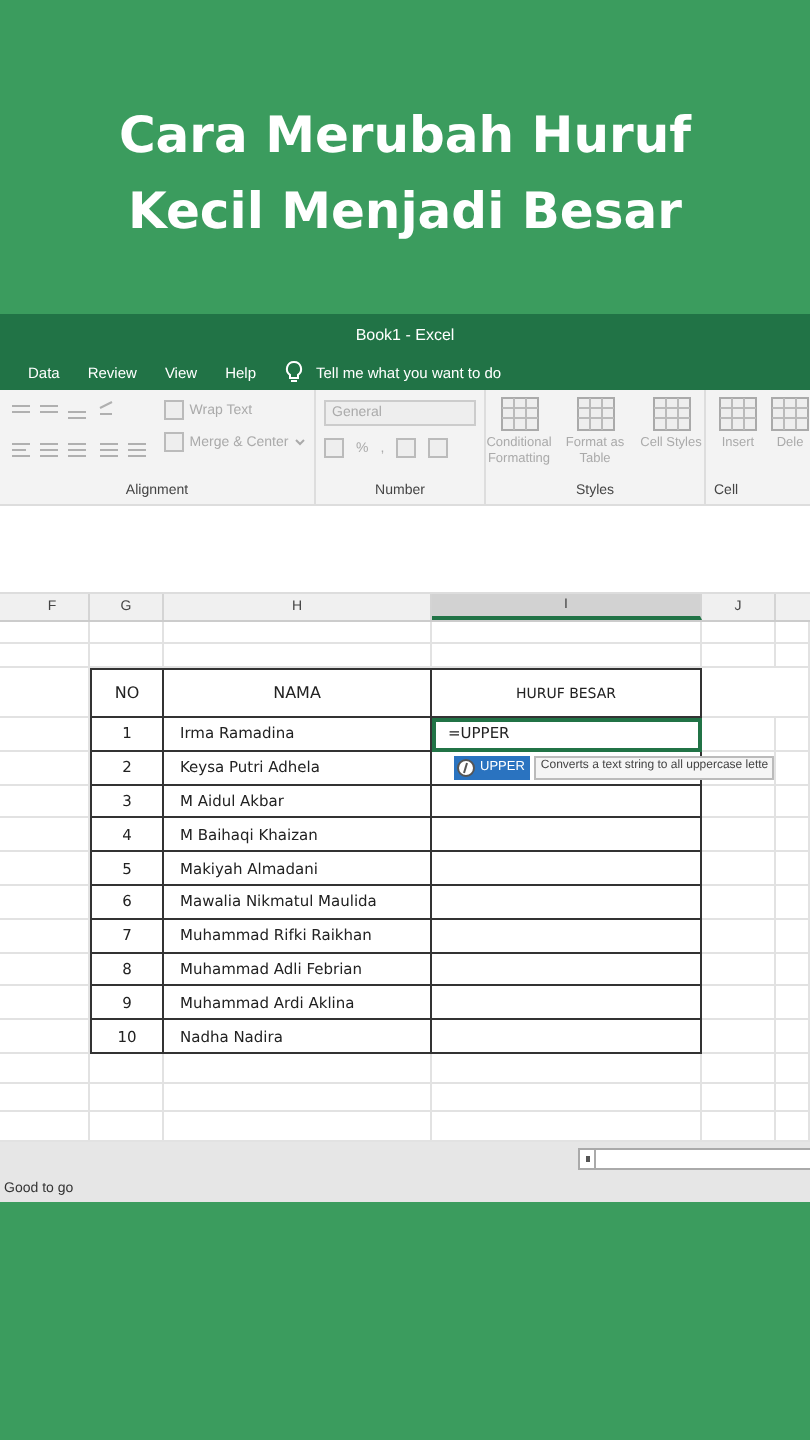  I want to click on video-title: Kecil Menjadi Besar, so click(405, 211).